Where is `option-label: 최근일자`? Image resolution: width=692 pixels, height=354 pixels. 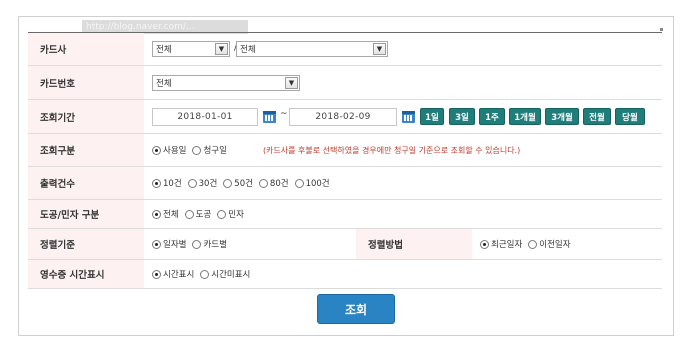 option-label: 최근일자 is located at coordinates (507, 245).